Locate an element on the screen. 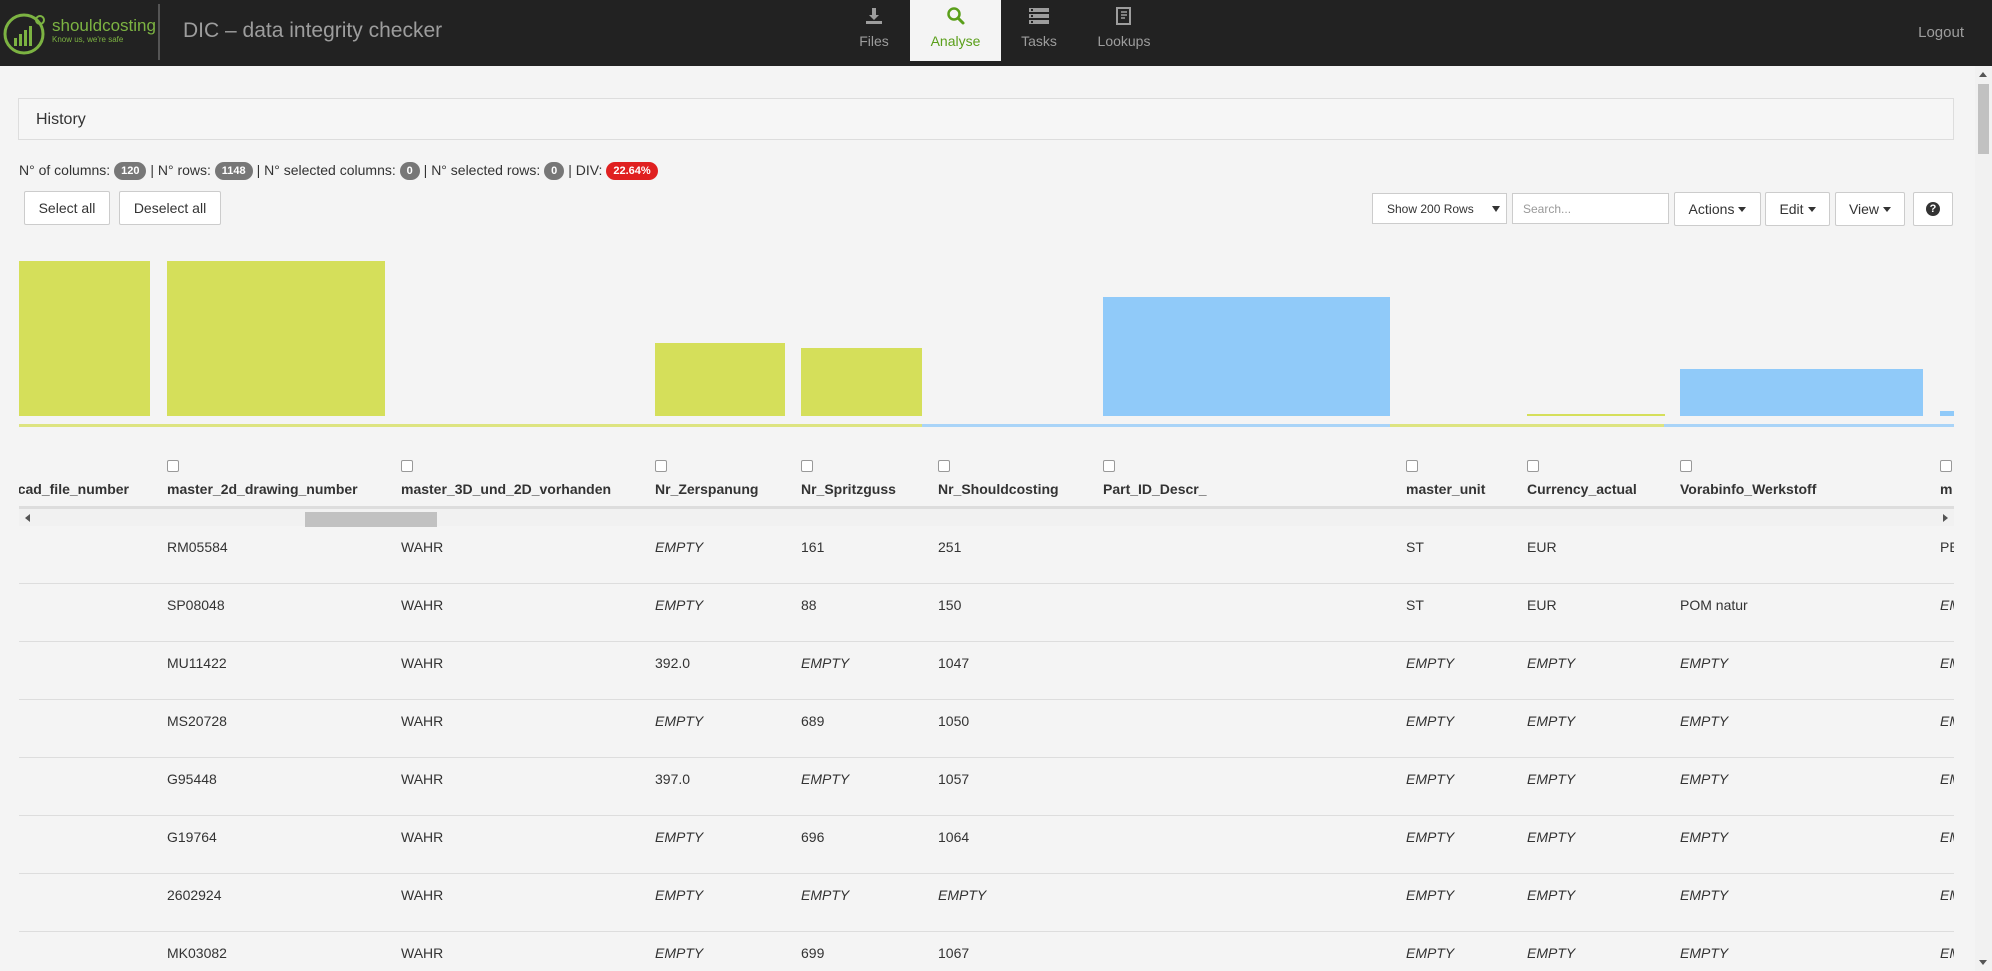  selected-columns-badge: 0 is located at coordinates (409, 171).